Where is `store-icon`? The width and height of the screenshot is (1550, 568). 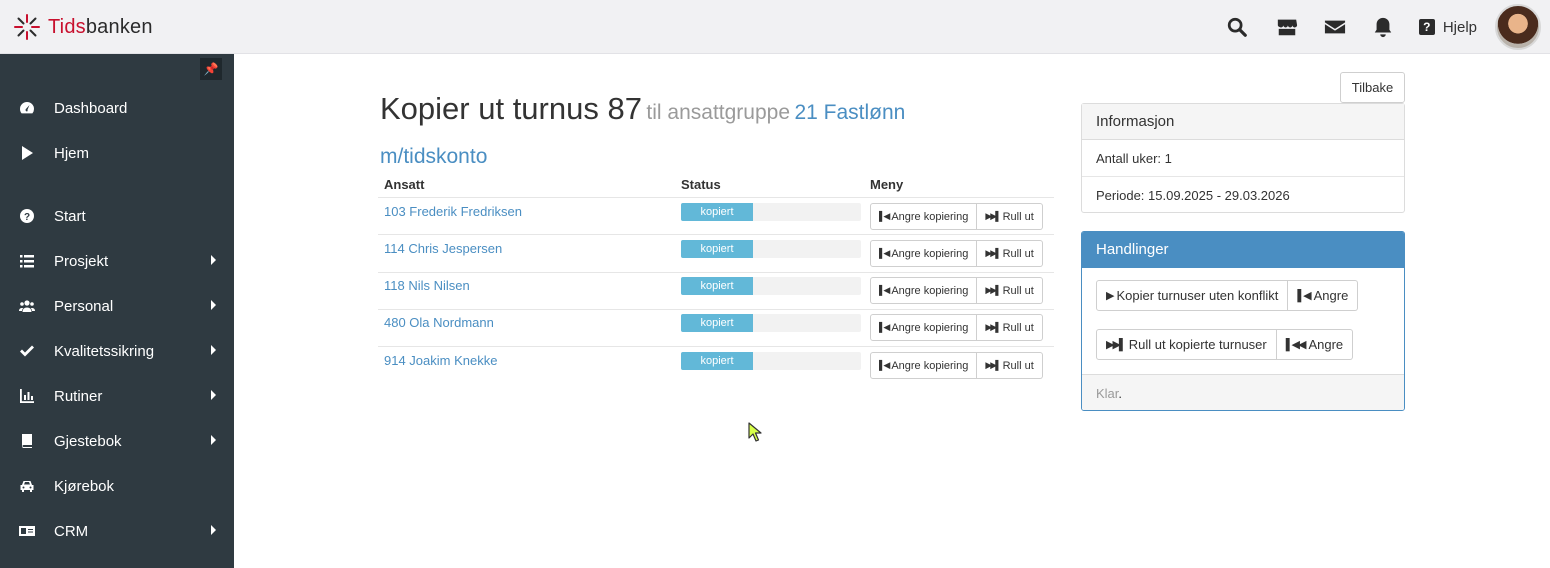 store-icon is located at coordinates (1287, 27).